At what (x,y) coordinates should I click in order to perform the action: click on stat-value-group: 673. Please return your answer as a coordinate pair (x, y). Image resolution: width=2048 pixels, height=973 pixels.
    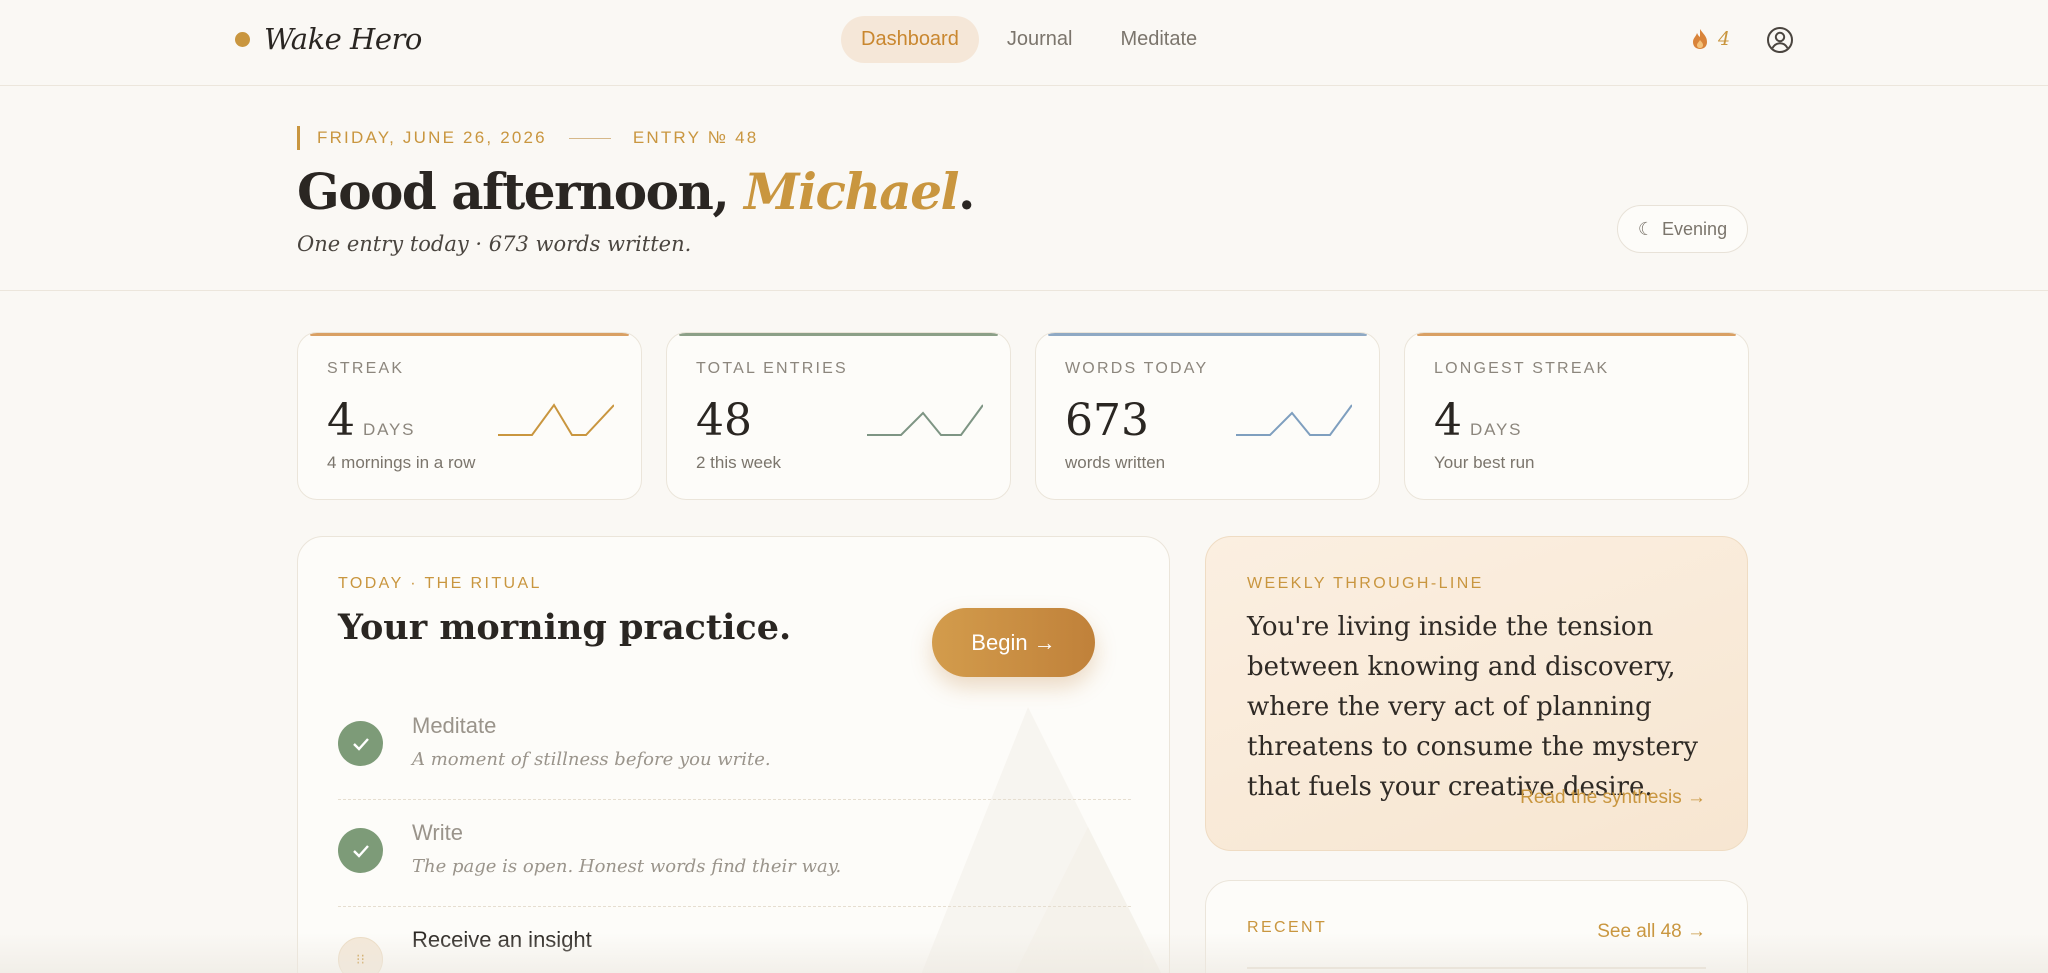
    Looking at the image, I should click on (1107, 420).